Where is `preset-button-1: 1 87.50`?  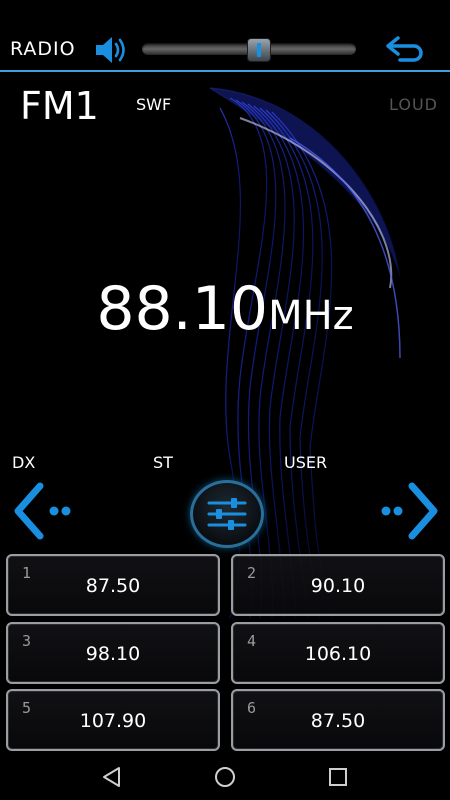
preset-button-1: 1 87.50 is located at coordinates (113, 585).